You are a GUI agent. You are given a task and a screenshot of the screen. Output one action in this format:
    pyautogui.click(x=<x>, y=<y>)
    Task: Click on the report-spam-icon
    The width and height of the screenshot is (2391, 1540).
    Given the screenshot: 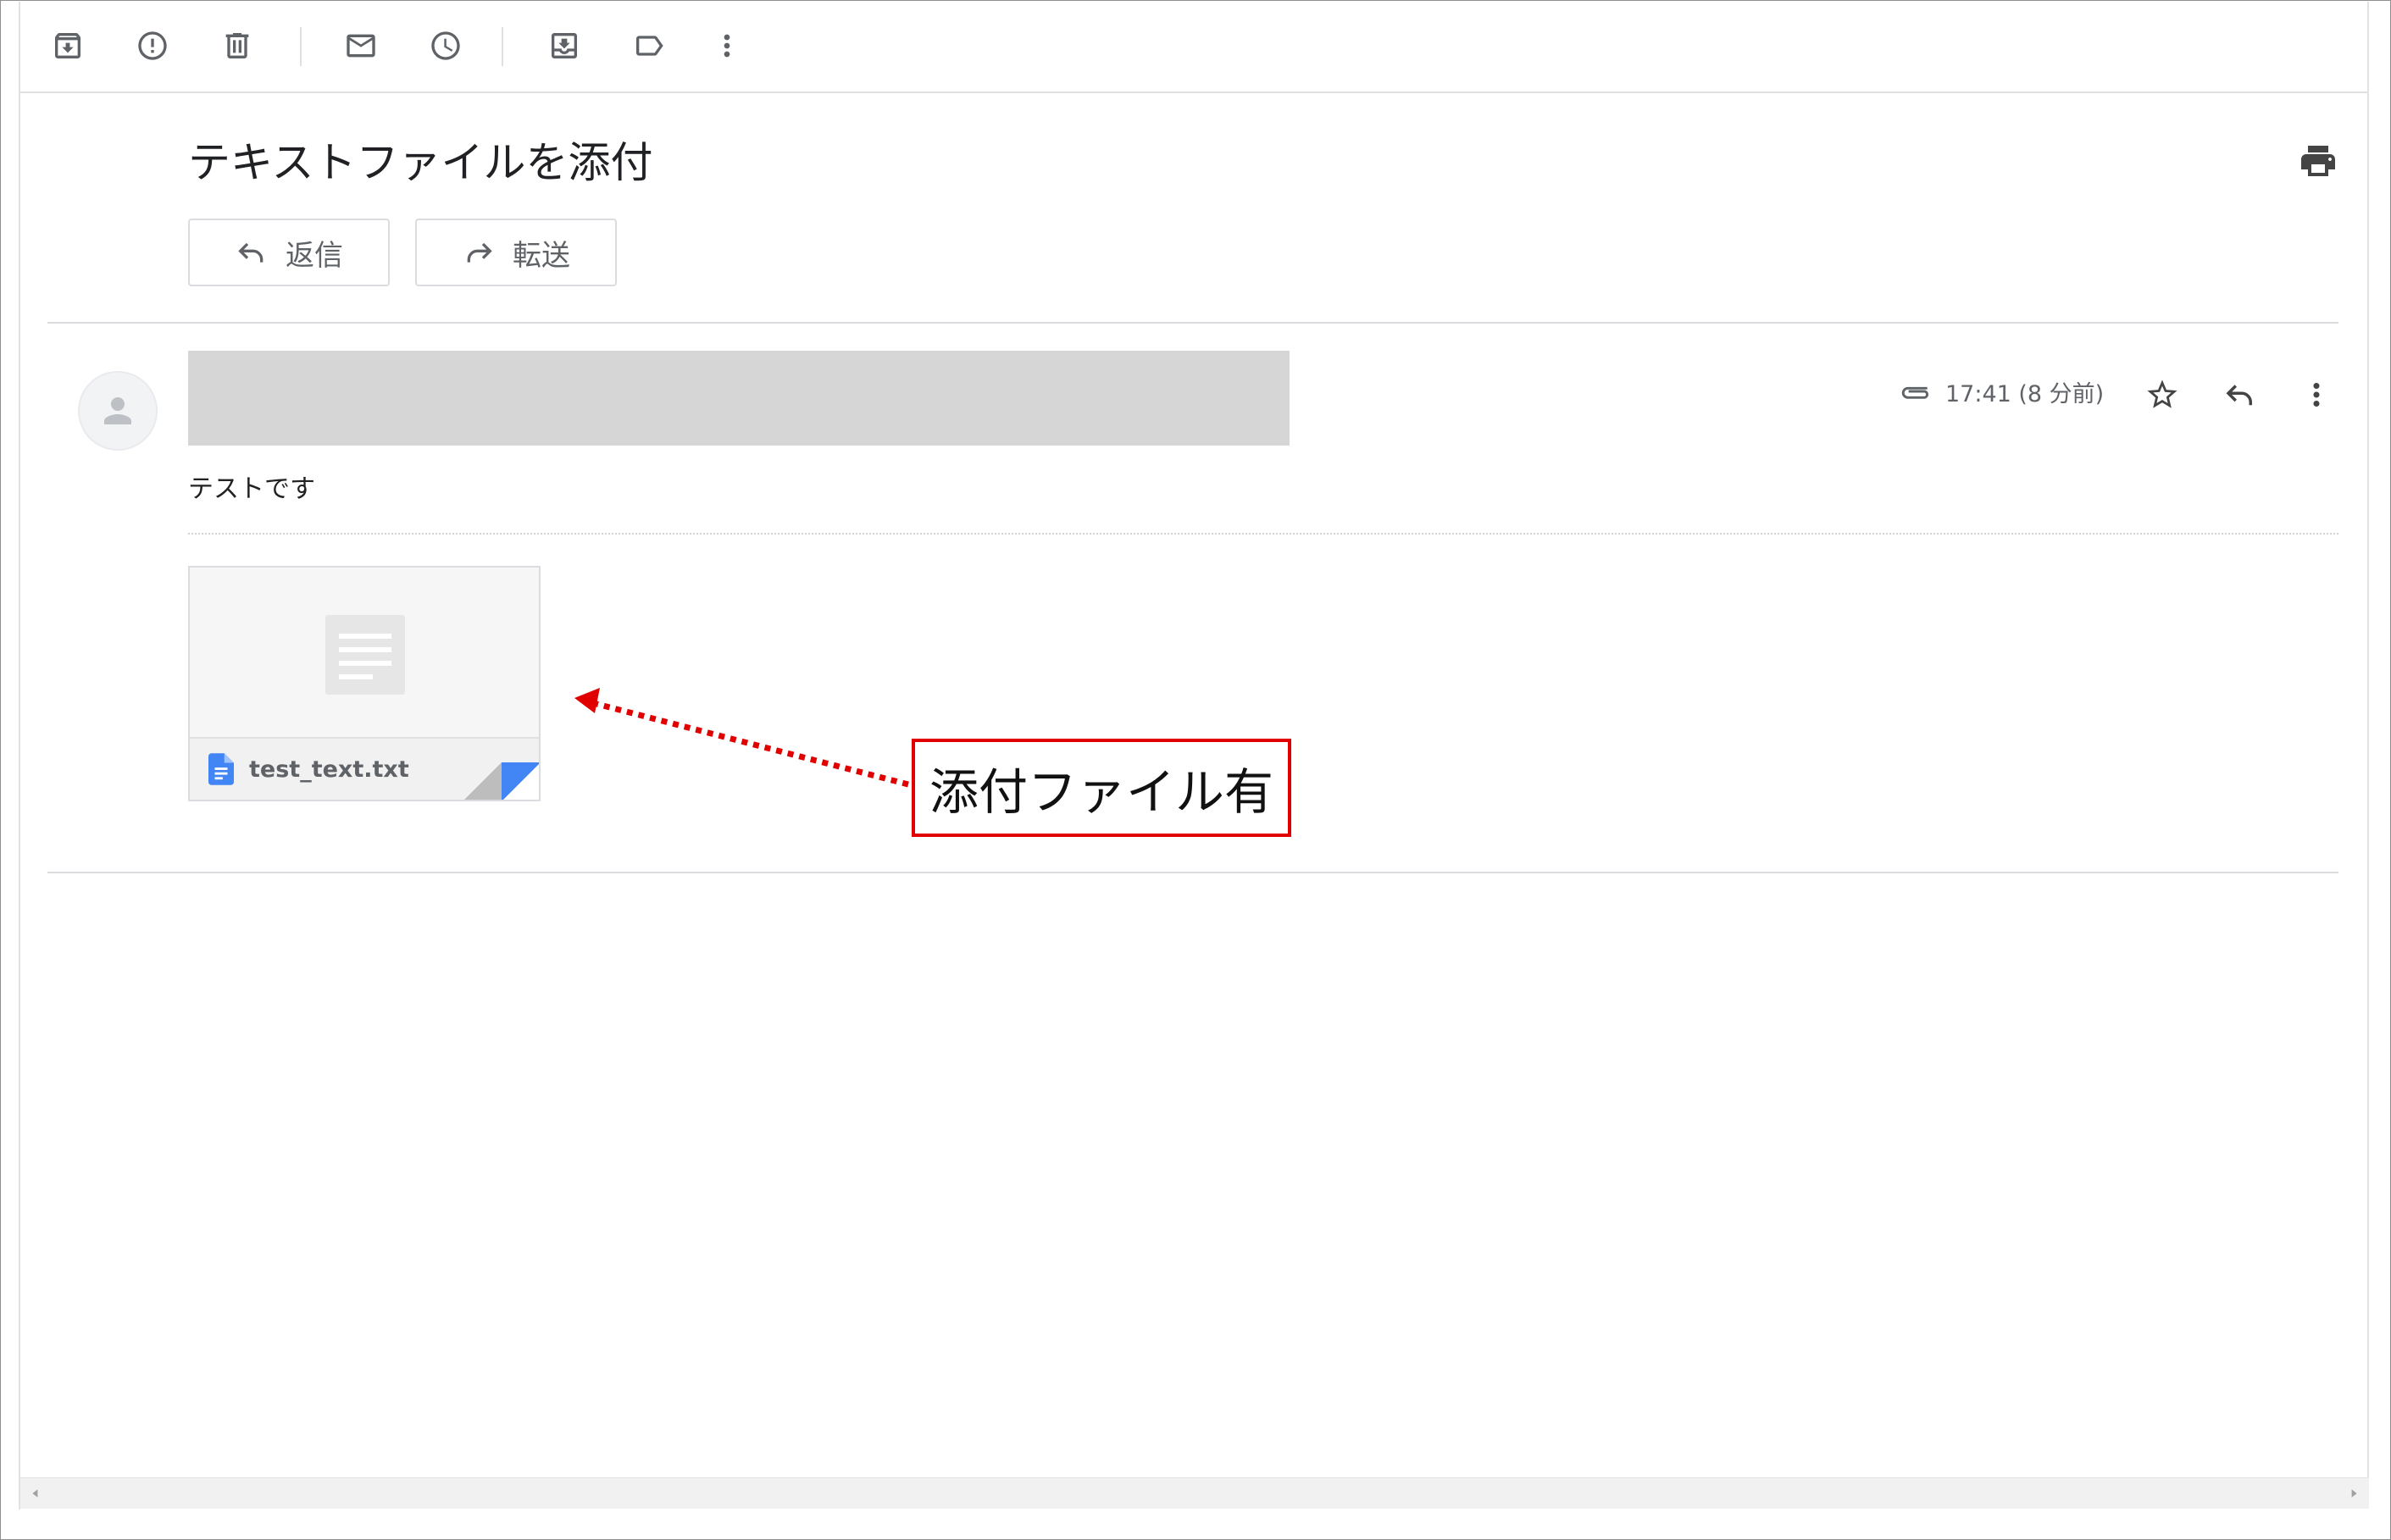 What is the action you would take?
    pyautogui.click(x=152, y=46)
    